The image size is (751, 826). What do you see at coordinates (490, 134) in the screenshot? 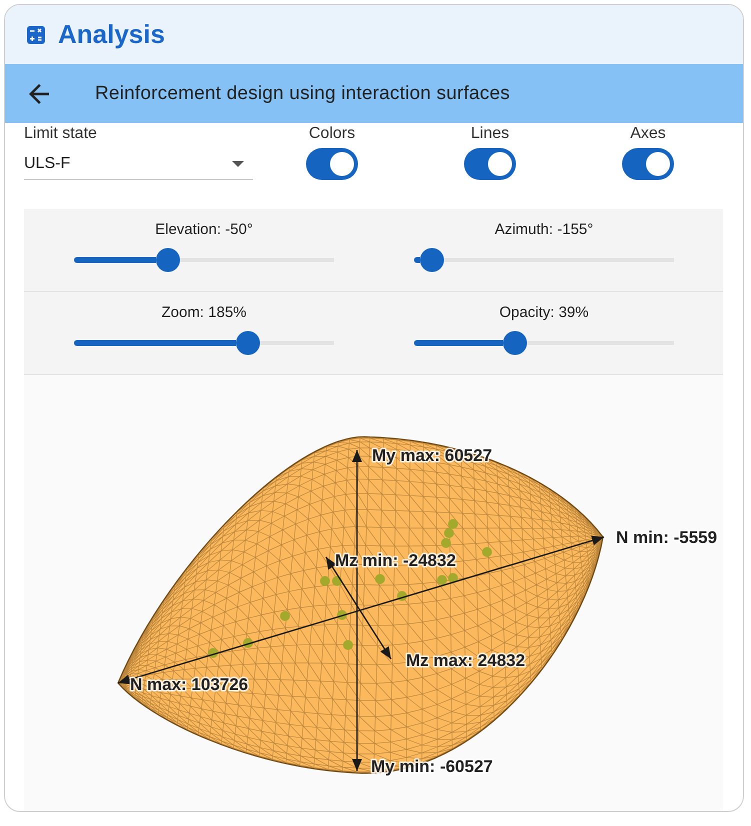
I see `toggle-label: Lines` at bounding box center [490, 134].